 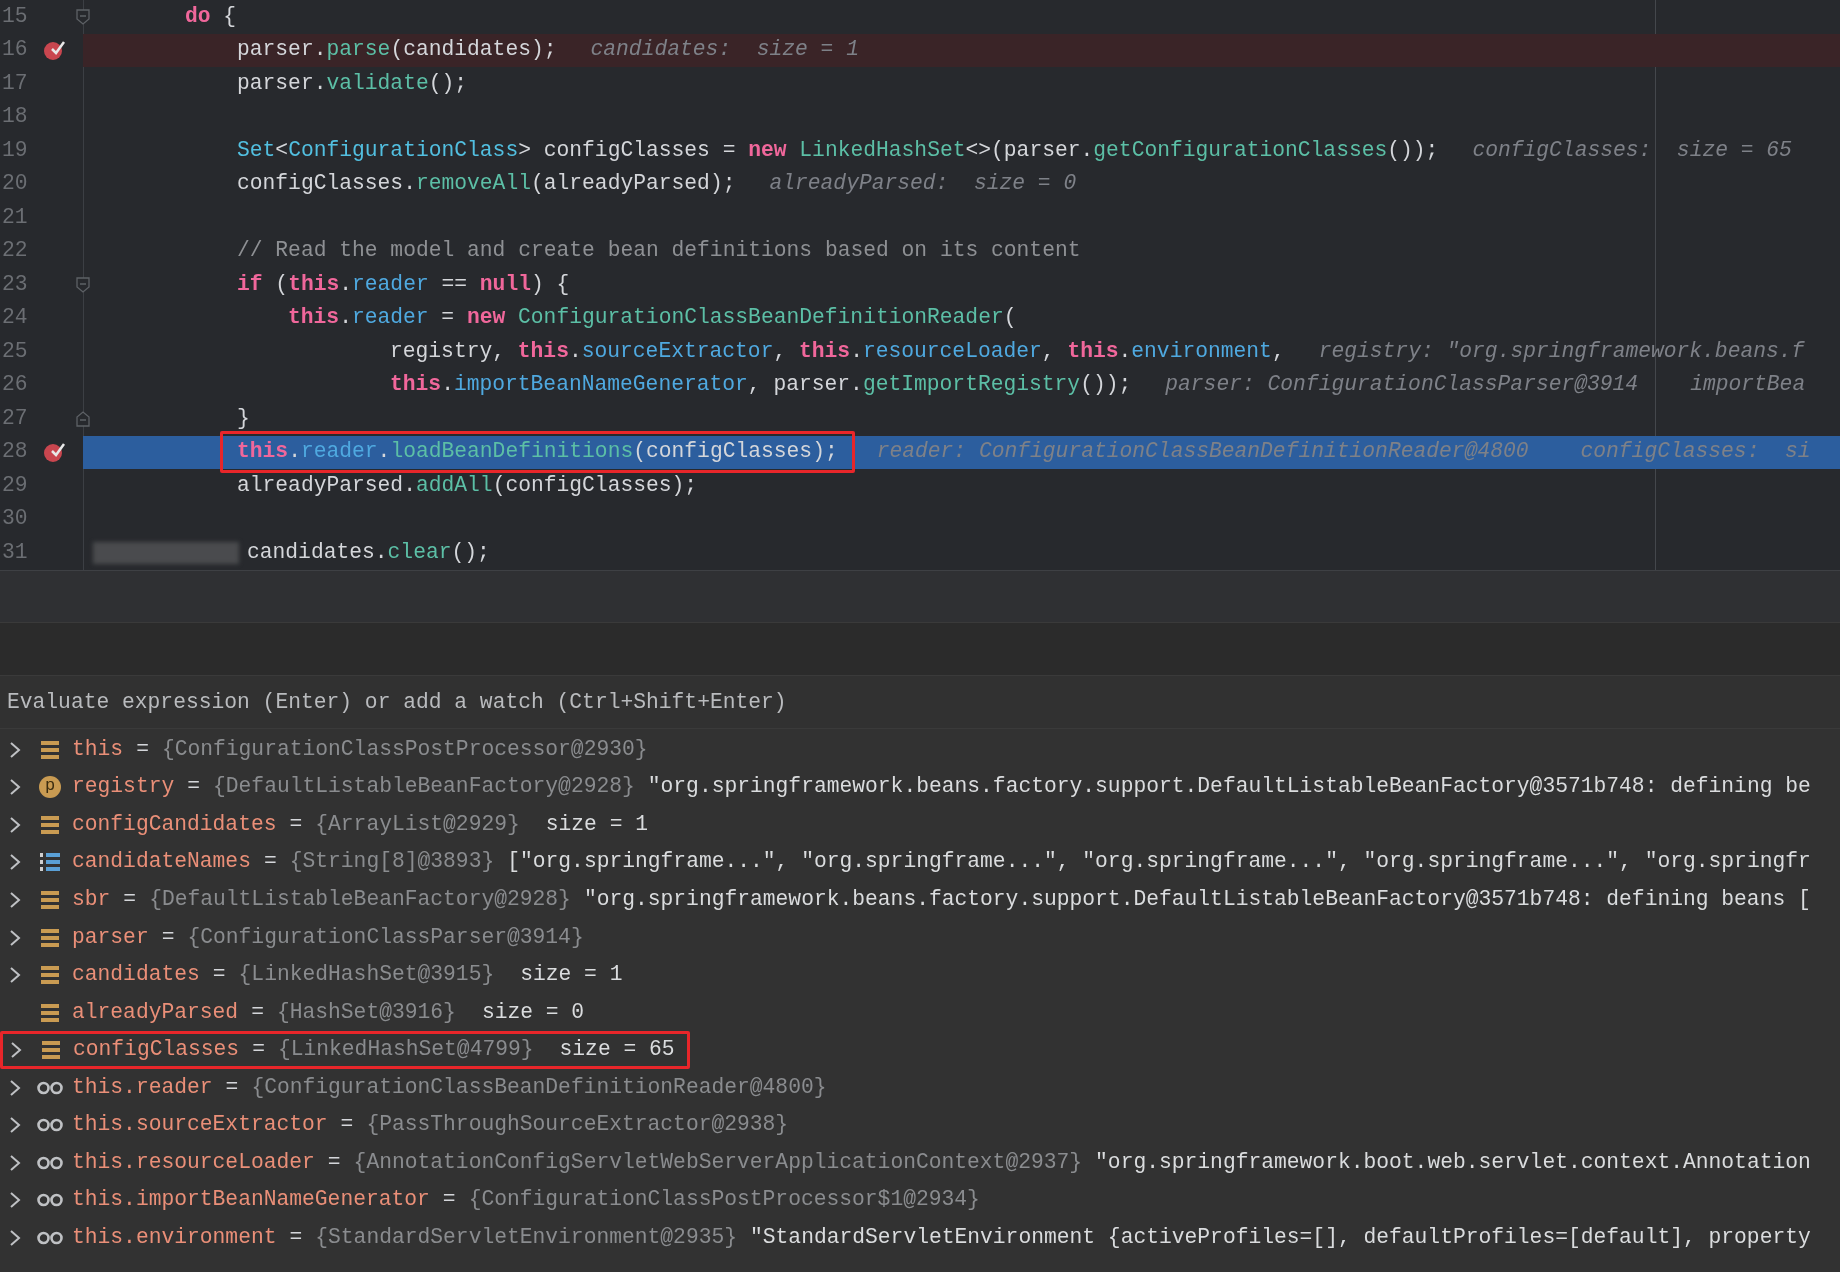 What do you see at coordinates (156, 1050) in the screenshot?
I see `variable-name: configClasses` at bounding box center [156, 1050].